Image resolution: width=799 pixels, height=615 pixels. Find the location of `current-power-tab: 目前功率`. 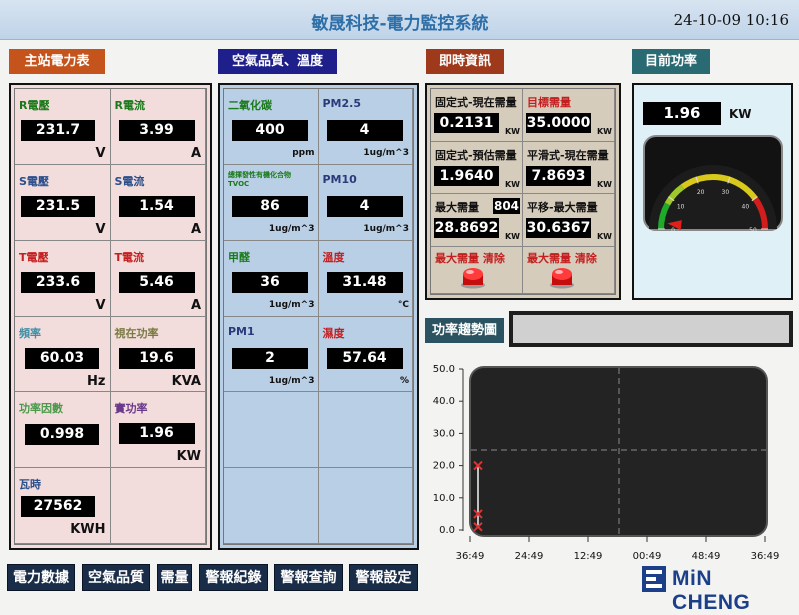

current-power-tab: 目前功率 is located at coordinates (671, 61).